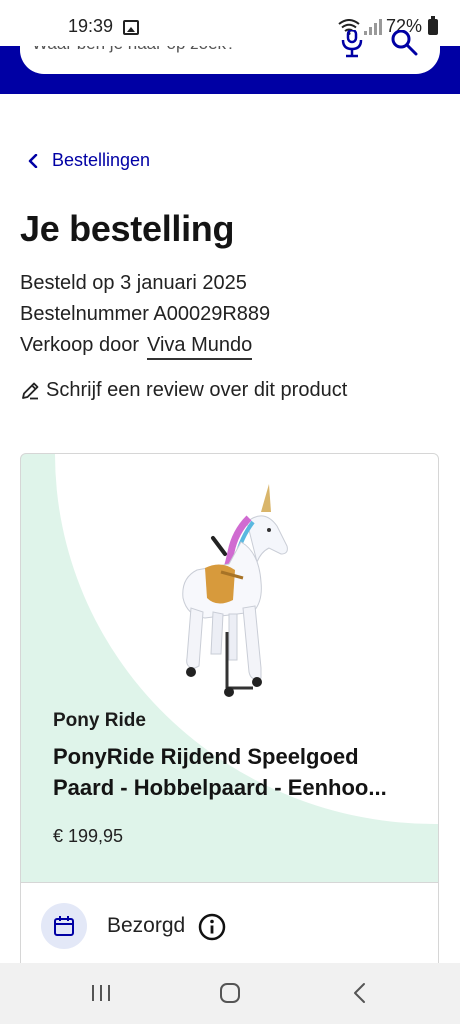 The image size is (460, 1024). I want to click on write-review-link: Schrijf een review over dit product, so click(183, 390).